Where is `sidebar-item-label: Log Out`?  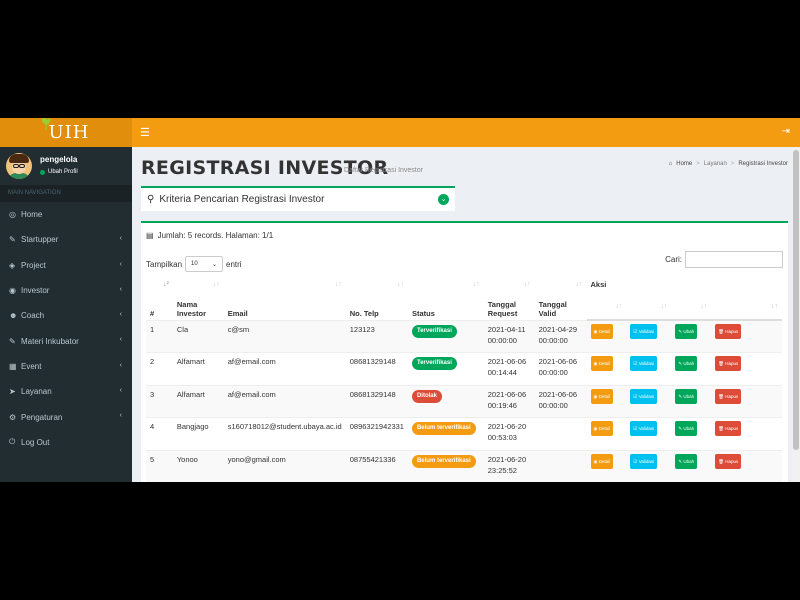 sidebar-item-label: Log Out is located at coordinates (35, 442).